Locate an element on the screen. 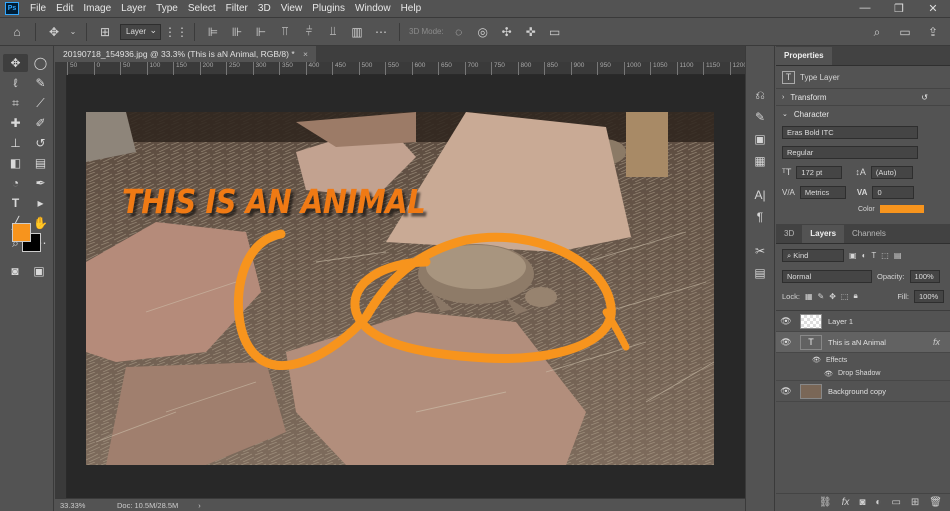 This screenshot has width=950, height=511. home-icon: ⌂ is located at coordinates (17, 32).